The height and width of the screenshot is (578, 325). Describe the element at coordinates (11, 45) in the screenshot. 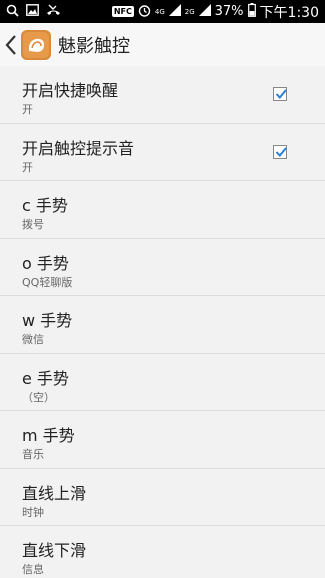

I see `back-chevron-icon` at that location.